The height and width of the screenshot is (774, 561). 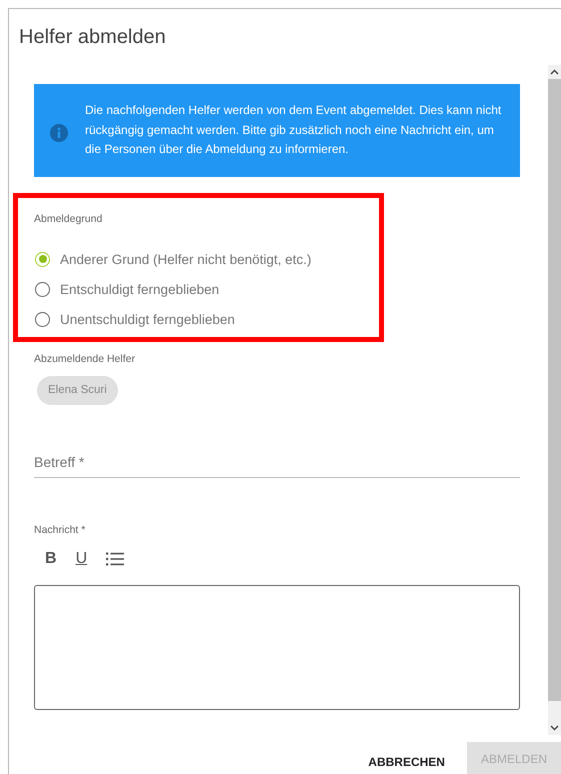 What do you see at coordinates (92, 37) in the screenshot?
I see `dialog-title: Helfer abmelden` at bounding box center [92, 37].